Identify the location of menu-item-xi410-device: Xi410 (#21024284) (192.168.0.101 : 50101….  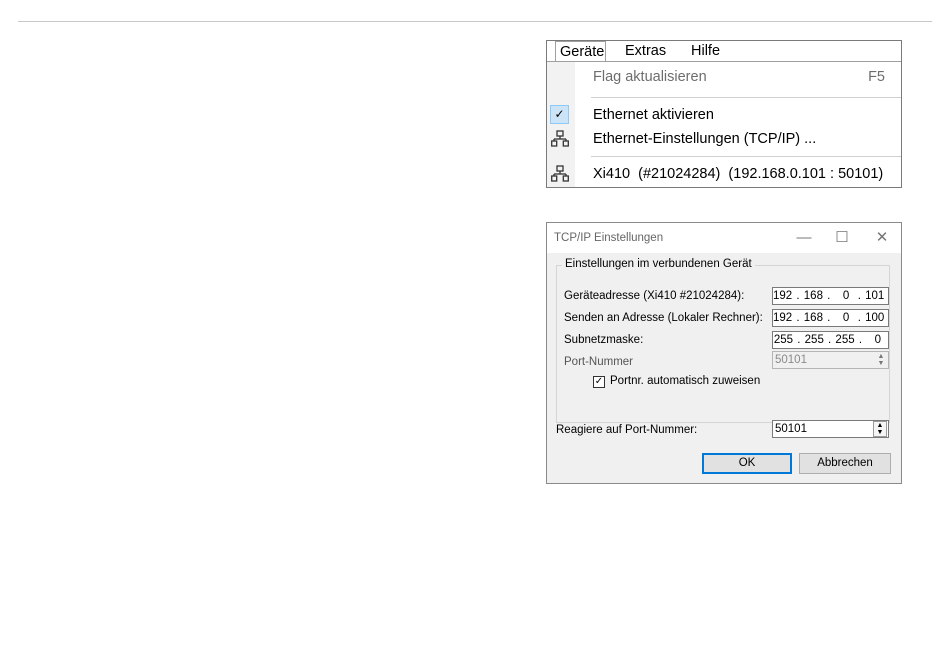
(724, 174).